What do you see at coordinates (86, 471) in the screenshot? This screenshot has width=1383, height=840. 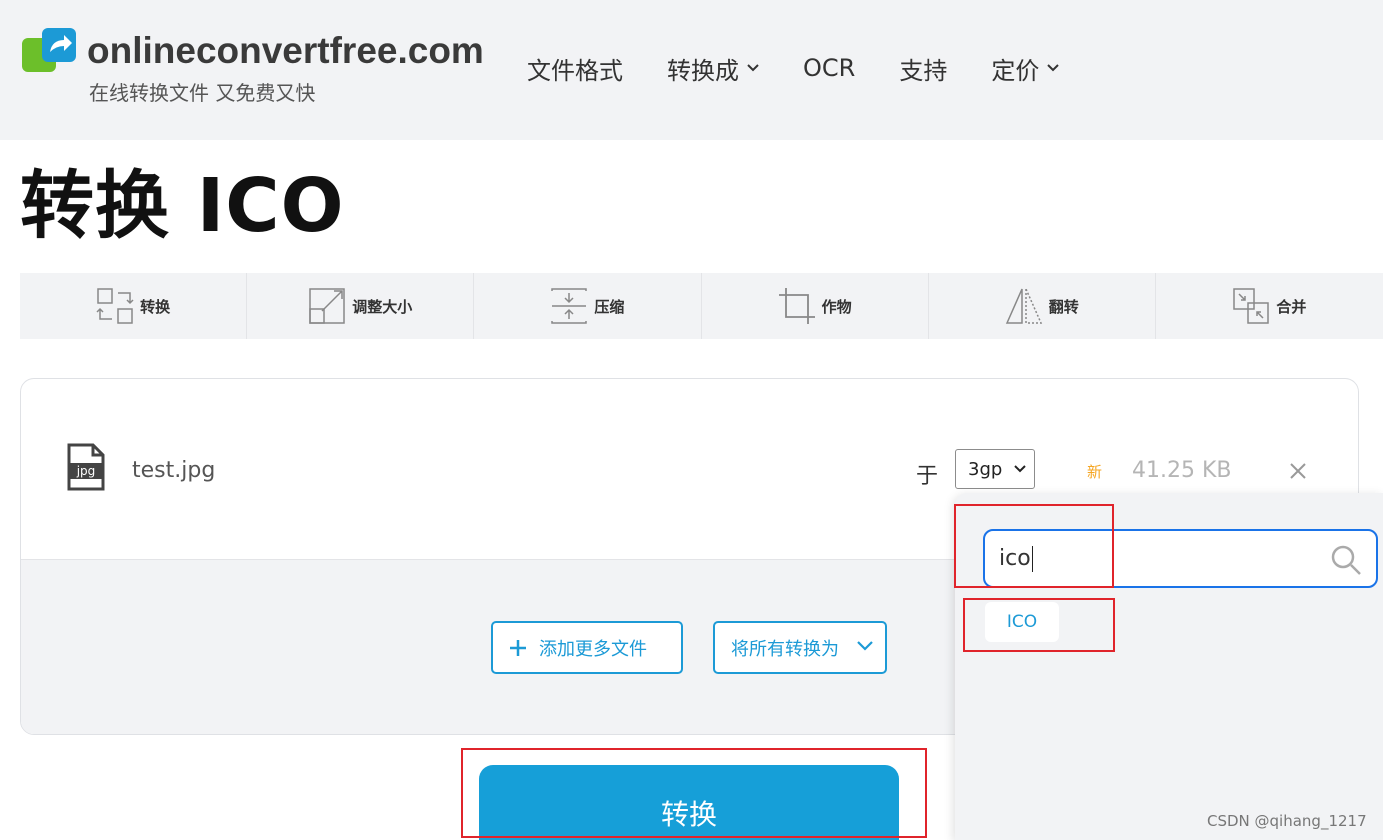 I see `file-icon-label: jpg` at bounding box center [86, 471].